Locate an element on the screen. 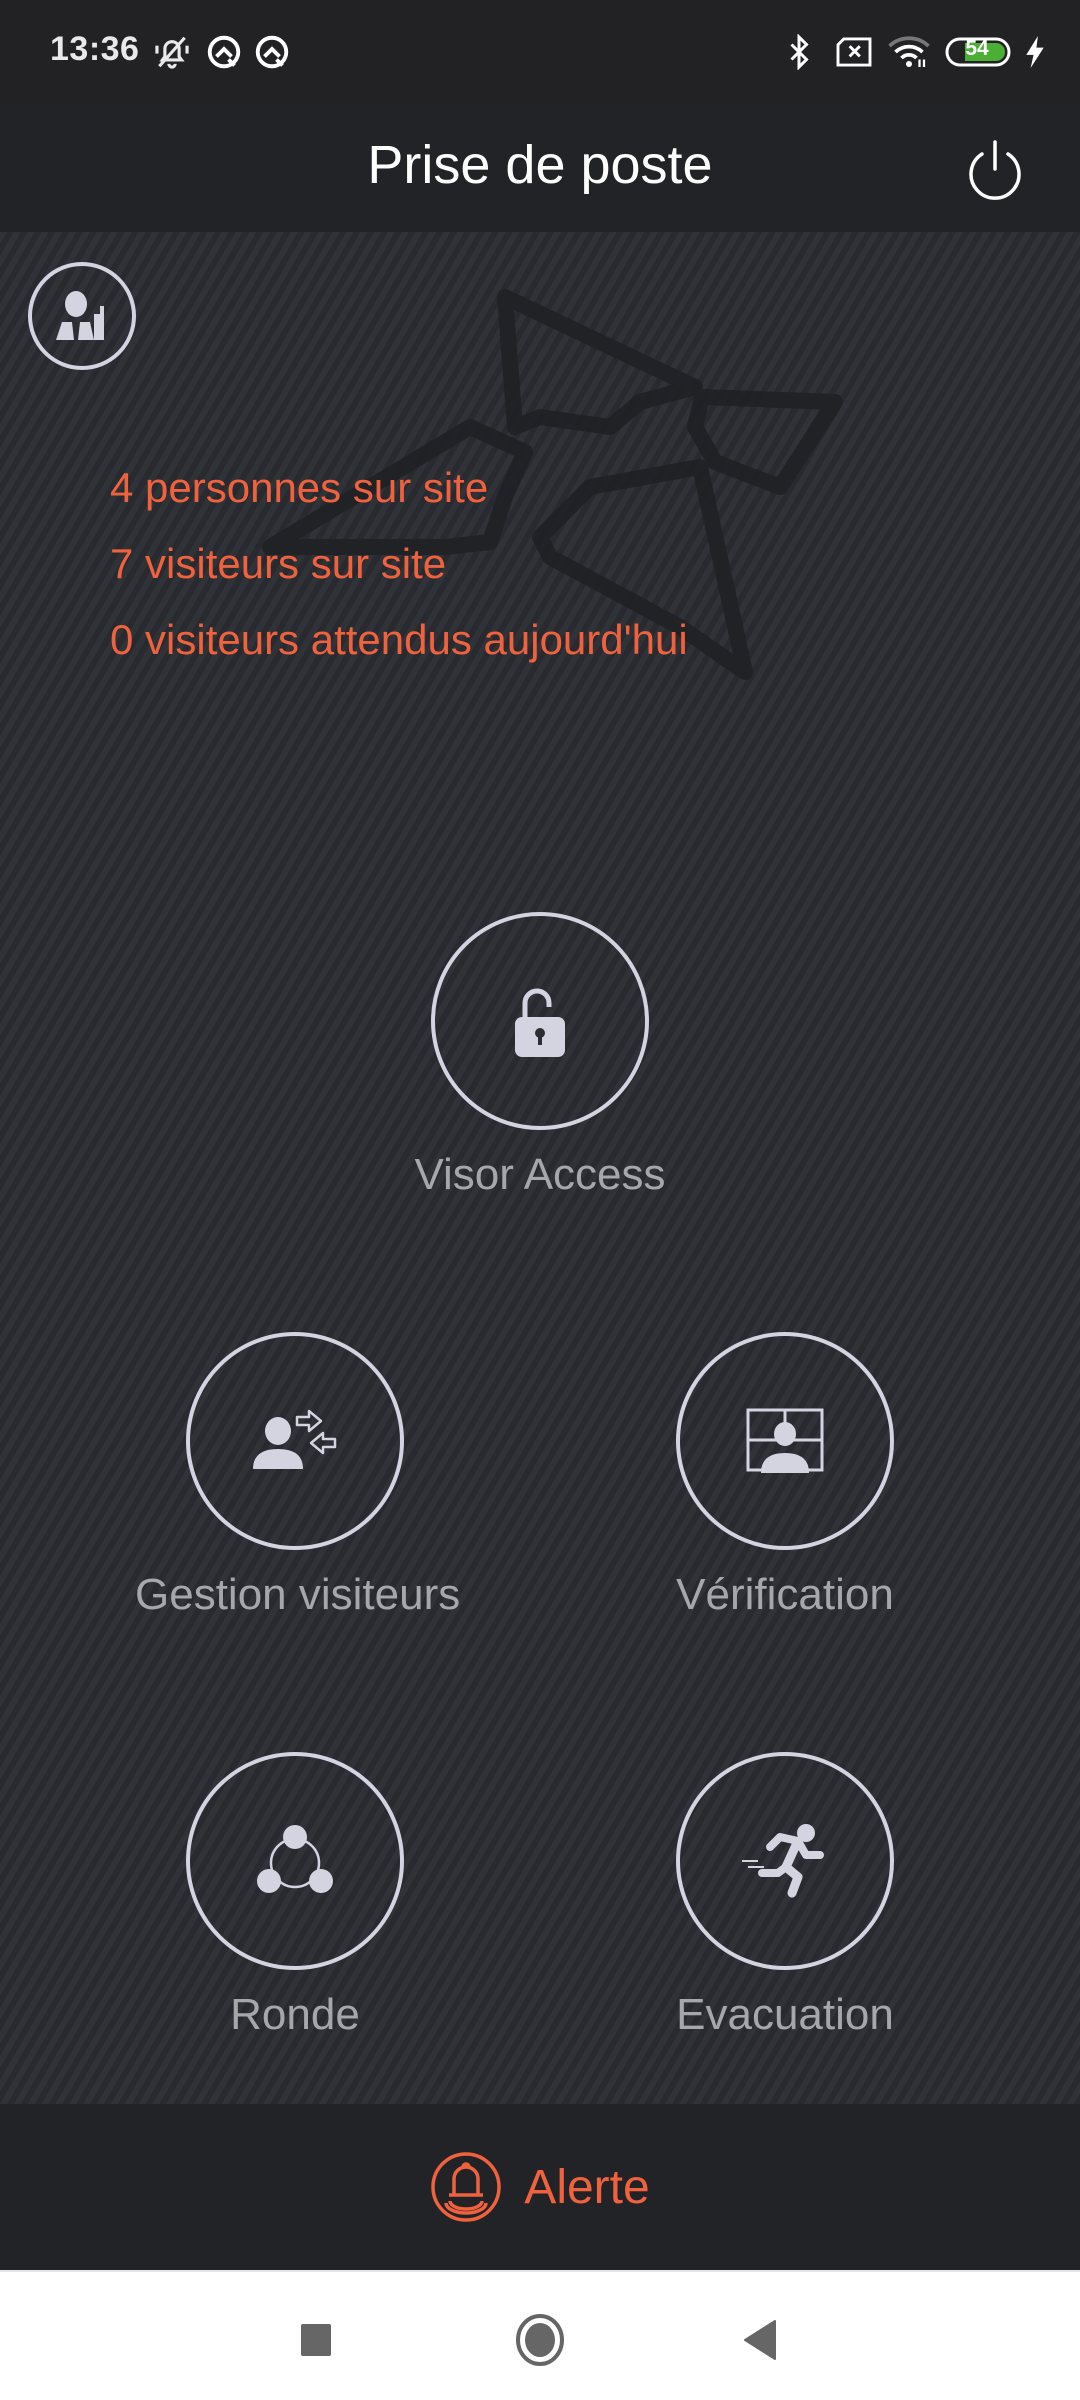 The height and width of the screenshot is (2400, 1080). alarm-bell-icon is located at coordinates (466, 2187).